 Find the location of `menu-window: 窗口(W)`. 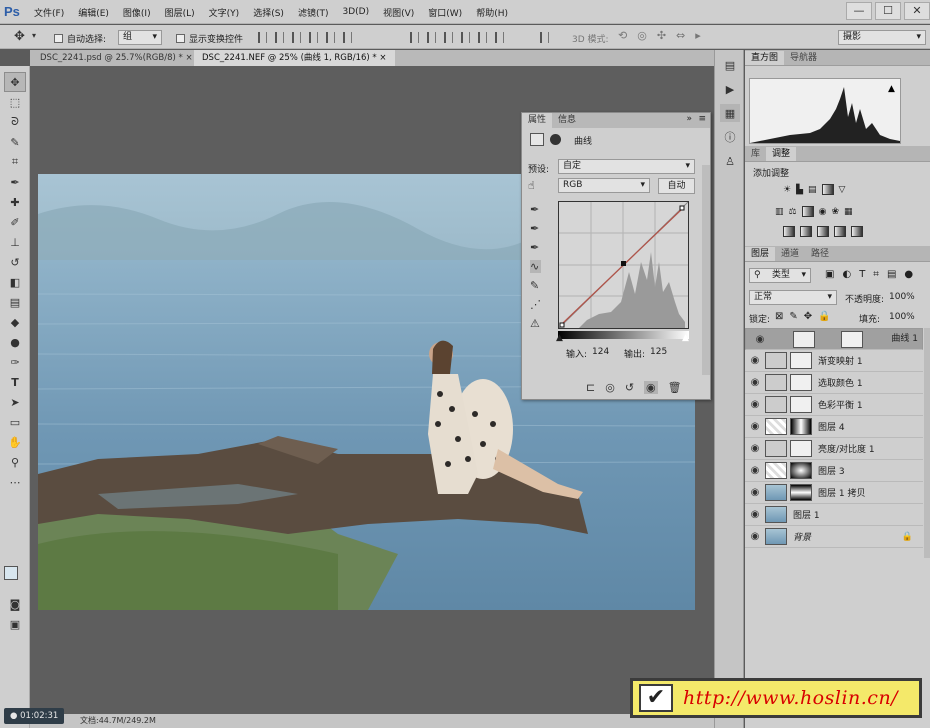

menu-window: 窗口(W) is located at coordinates (445, 12).